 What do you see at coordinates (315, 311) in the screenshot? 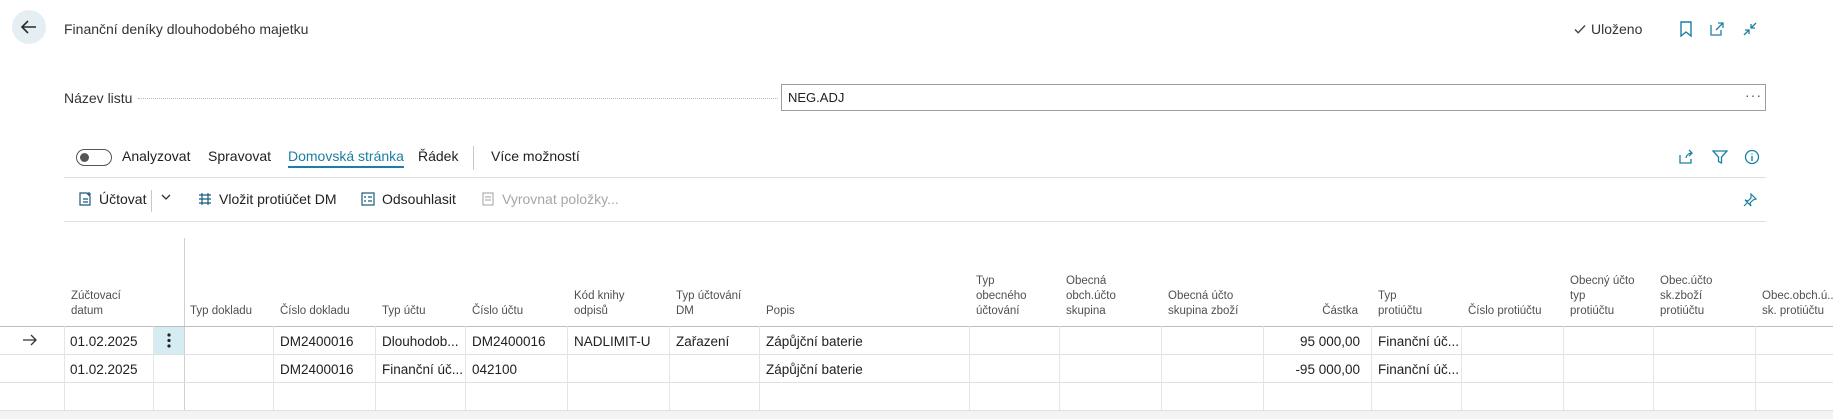
I see `col-header-doc-no: Číslo dokladu` at bounding box center [315, 311].